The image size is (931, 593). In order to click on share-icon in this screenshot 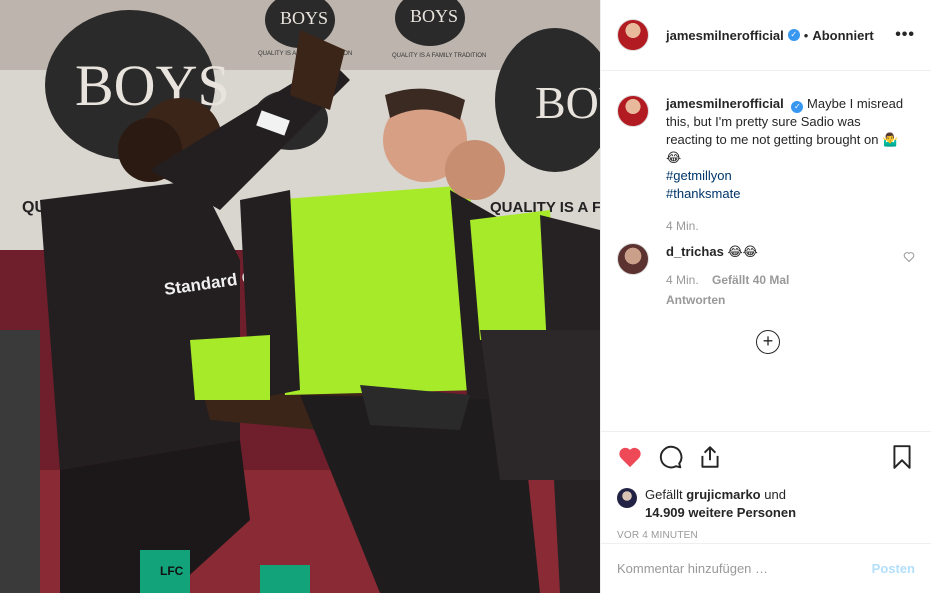, I will do `click(710, 457)`.